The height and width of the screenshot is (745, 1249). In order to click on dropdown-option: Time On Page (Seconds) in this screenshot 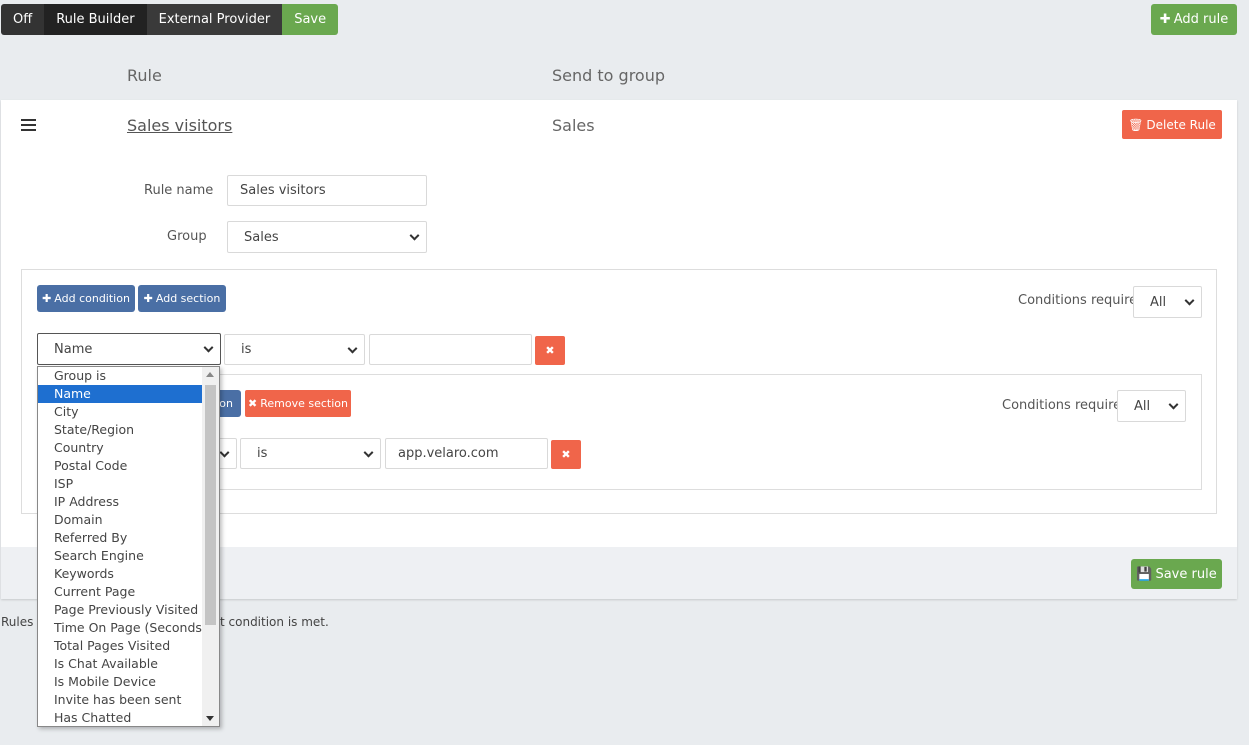, I will do `click(128, 628)`.